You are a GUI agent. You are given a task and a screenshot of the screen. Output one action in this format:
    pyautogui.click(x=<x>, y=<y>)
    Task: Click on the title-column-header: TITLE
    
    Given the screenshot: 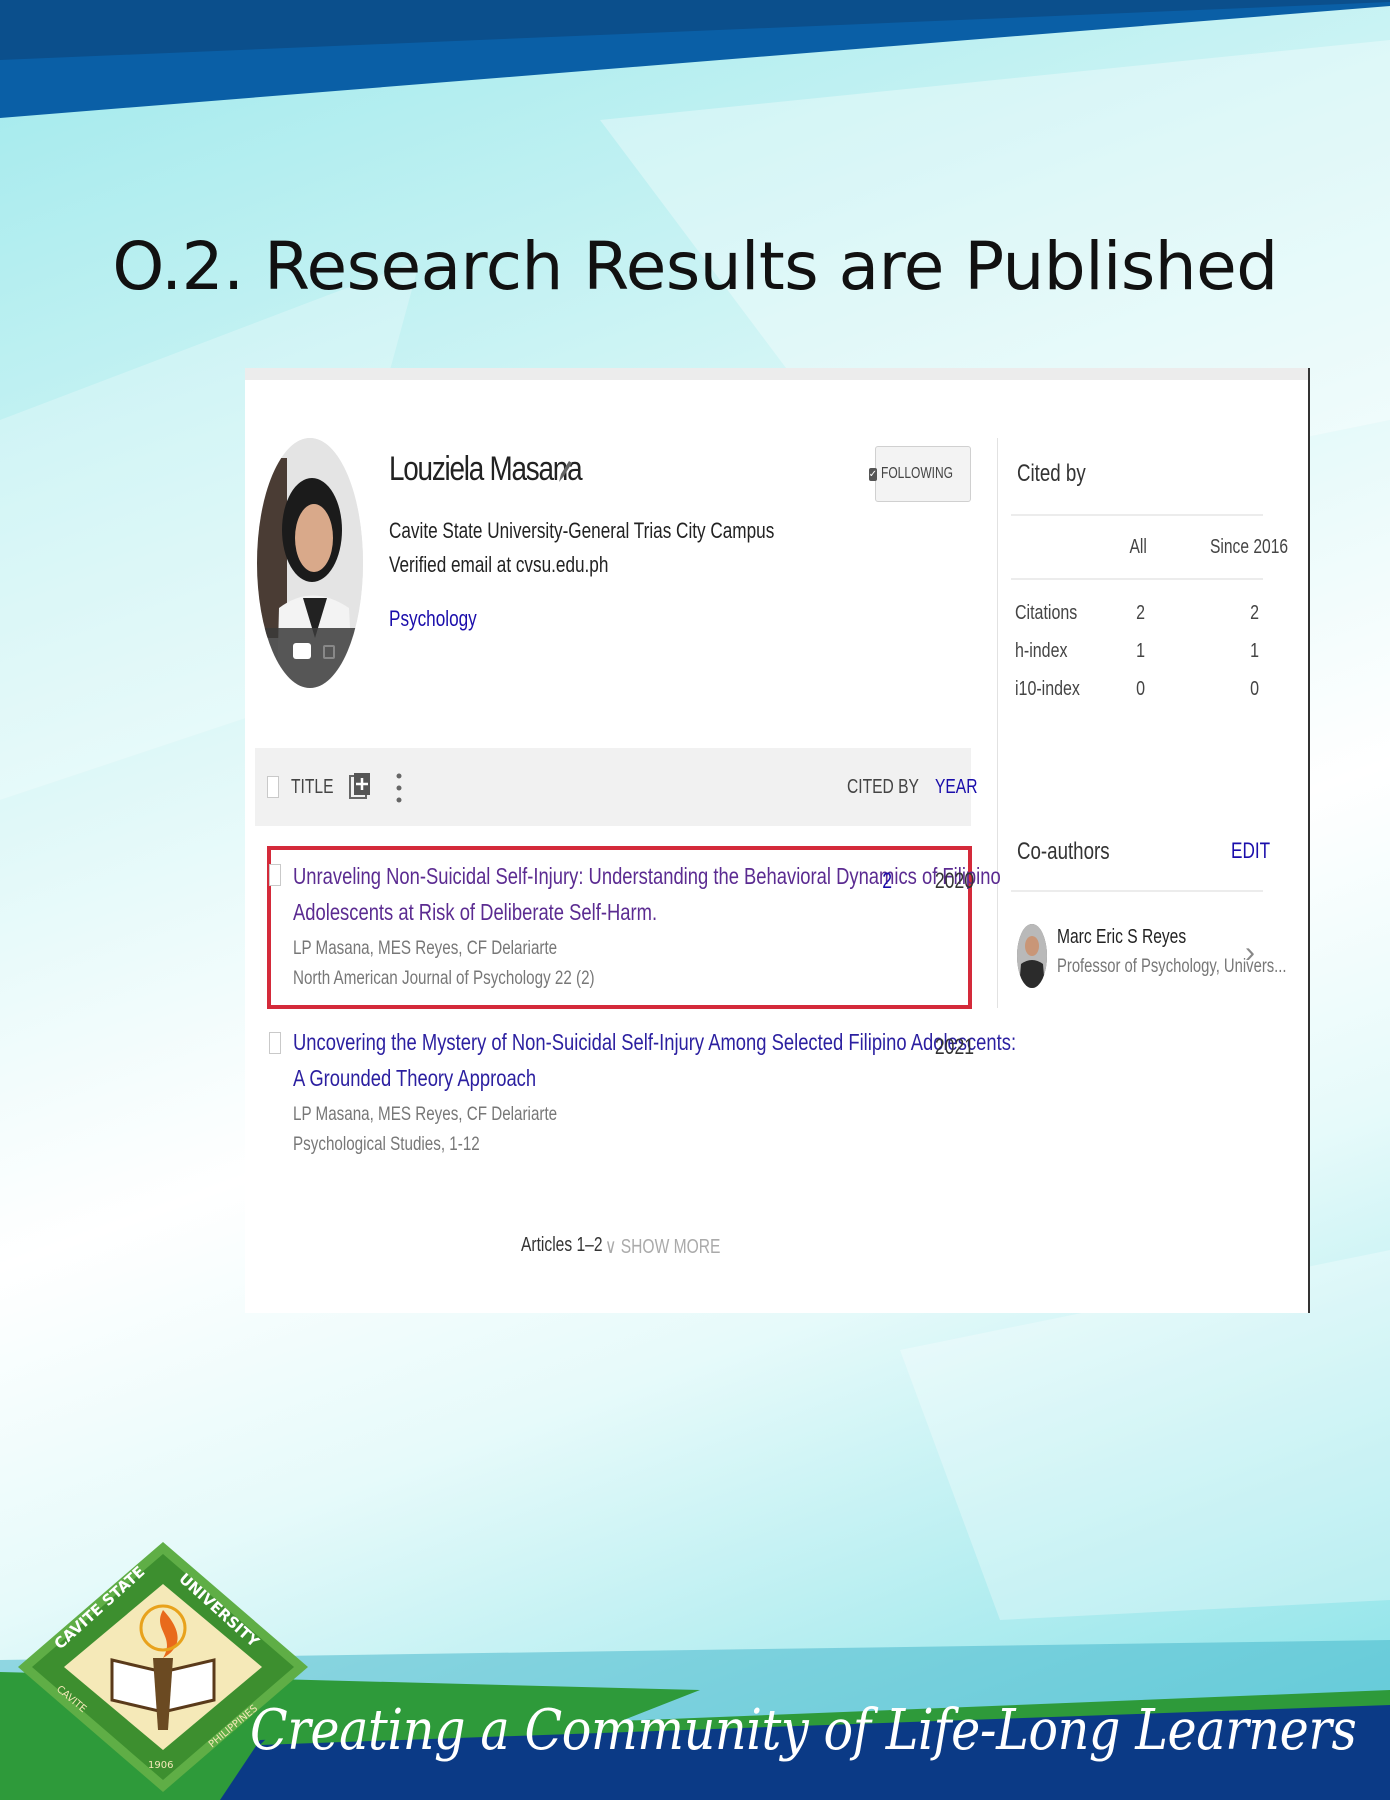 What is the action you would take?
    pyautogui.click(x=312, y=787)
    